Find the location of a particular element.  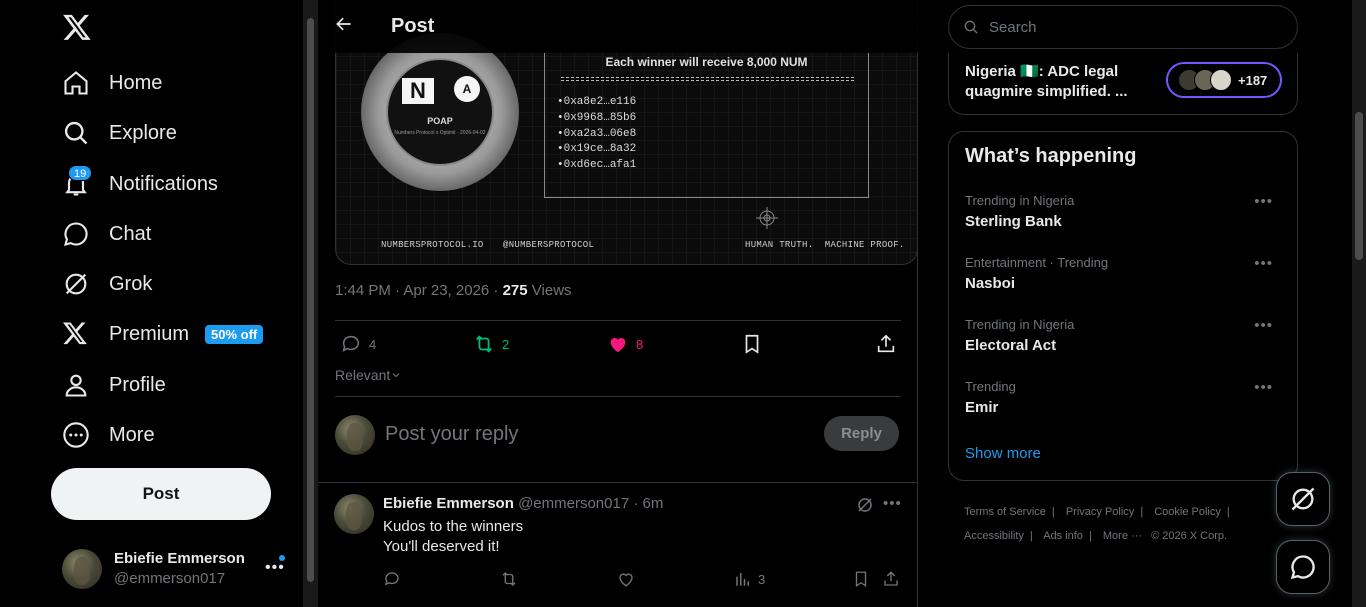

optimit-logo: A is located at coordinates (467, 89).